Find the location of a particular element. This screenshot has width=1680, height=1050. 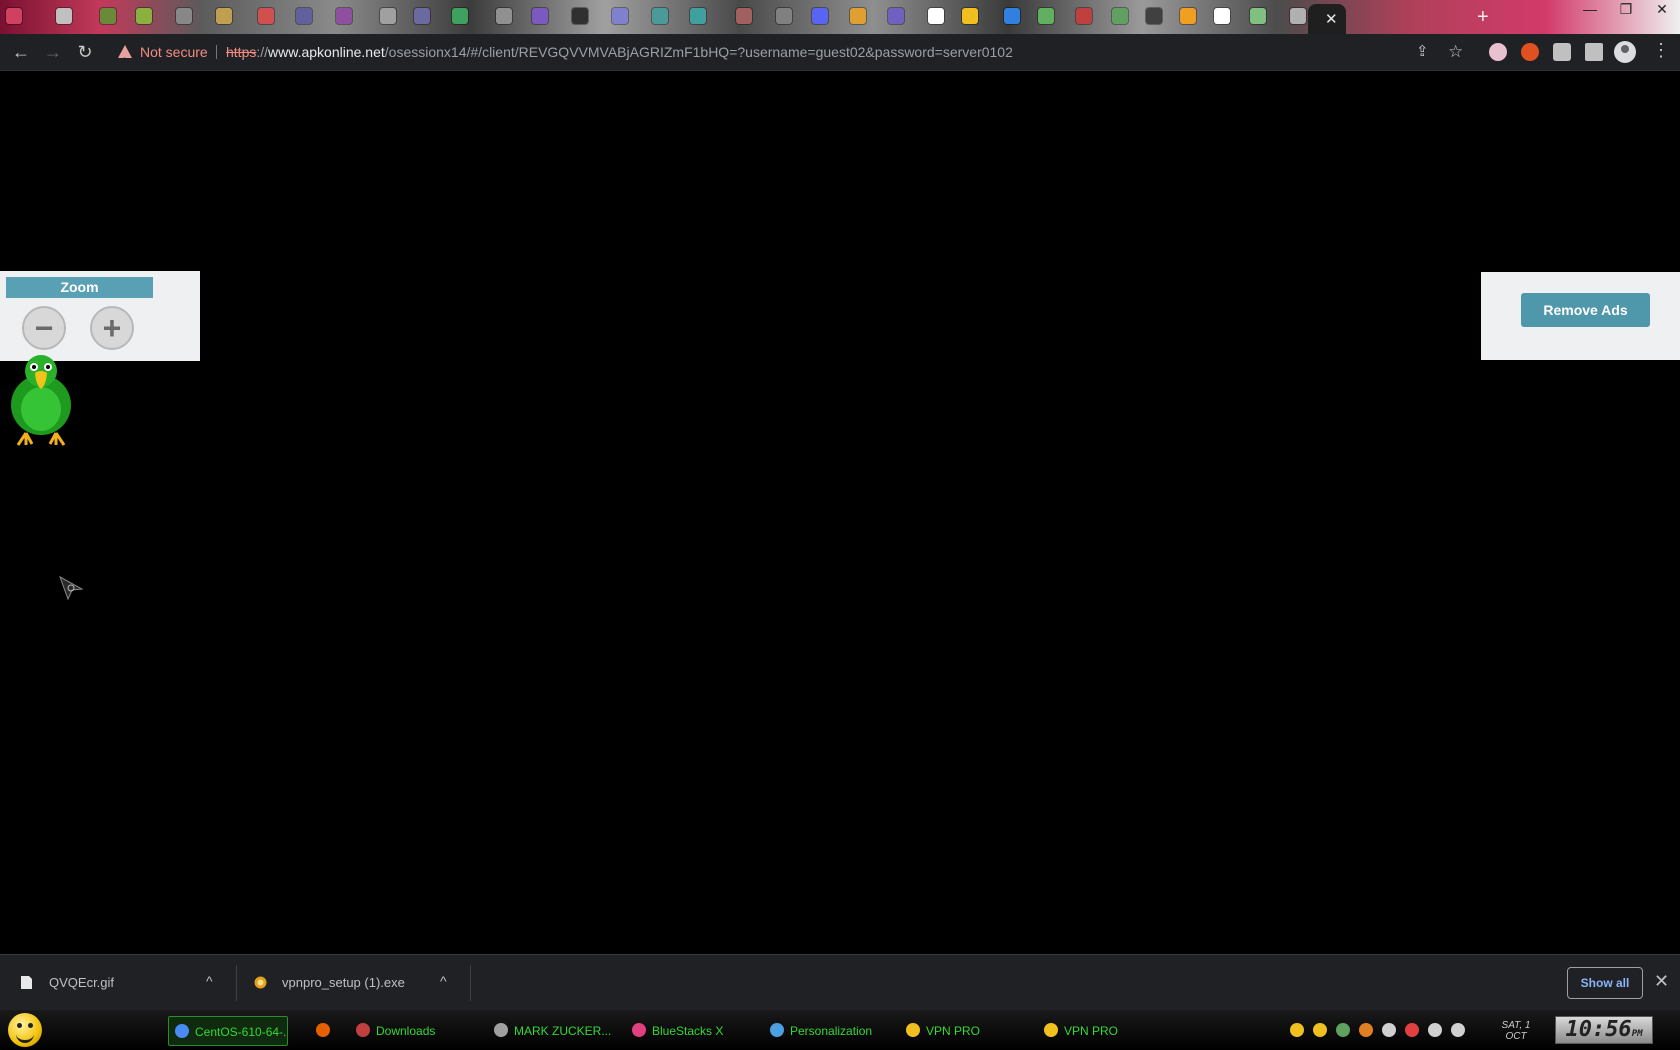

download-filename: vpnpro_setup (1).exe is located at coordinates (343, 982).